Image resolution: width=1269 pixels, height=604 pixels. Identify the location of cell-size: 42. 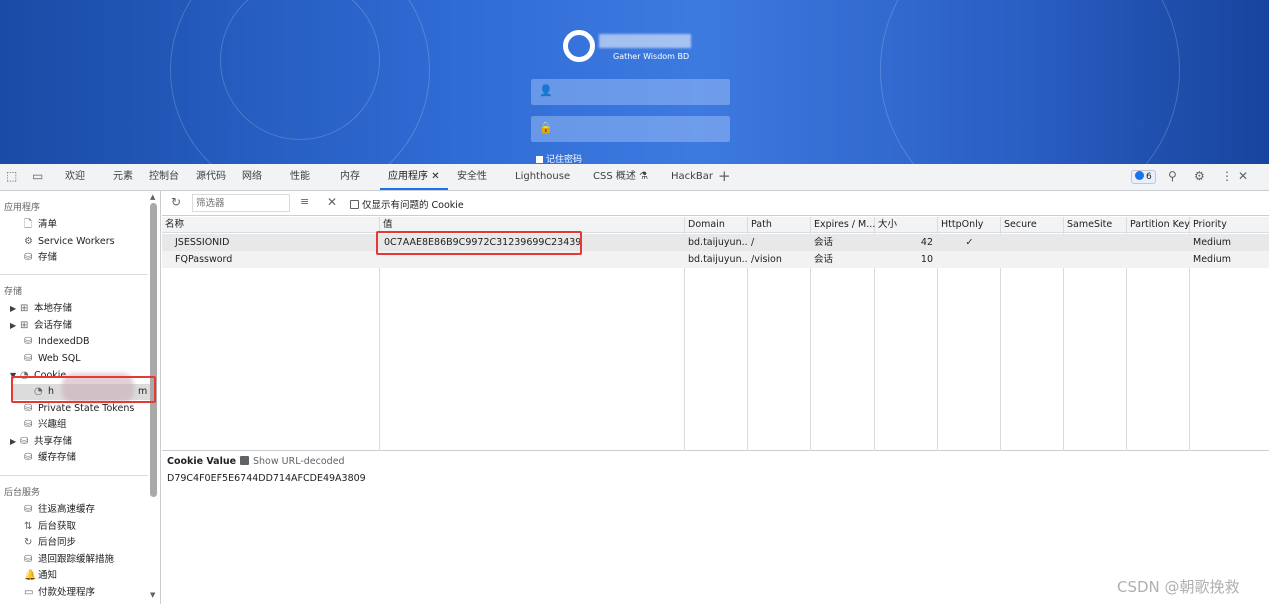
(926, 242).